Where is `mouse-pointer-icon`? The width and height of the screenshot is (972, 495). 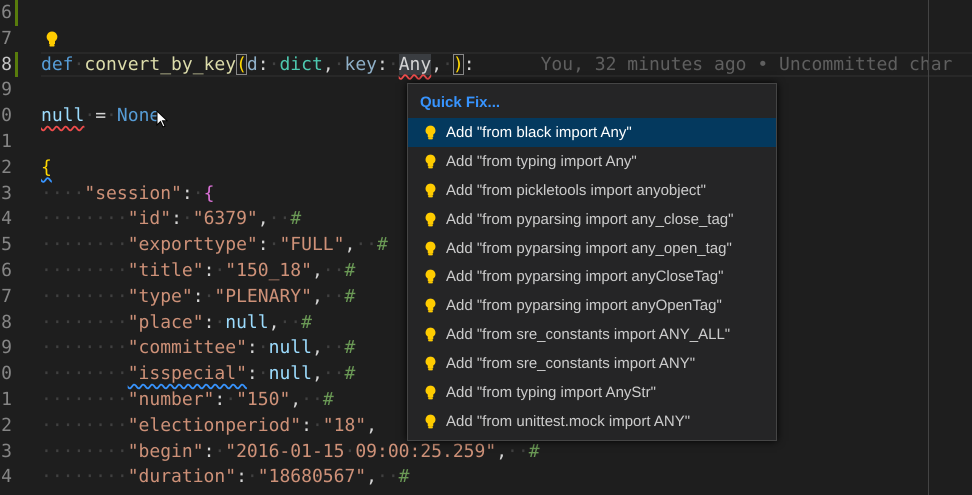
mouse-pointer-icon is located at coordinates (162, 119).